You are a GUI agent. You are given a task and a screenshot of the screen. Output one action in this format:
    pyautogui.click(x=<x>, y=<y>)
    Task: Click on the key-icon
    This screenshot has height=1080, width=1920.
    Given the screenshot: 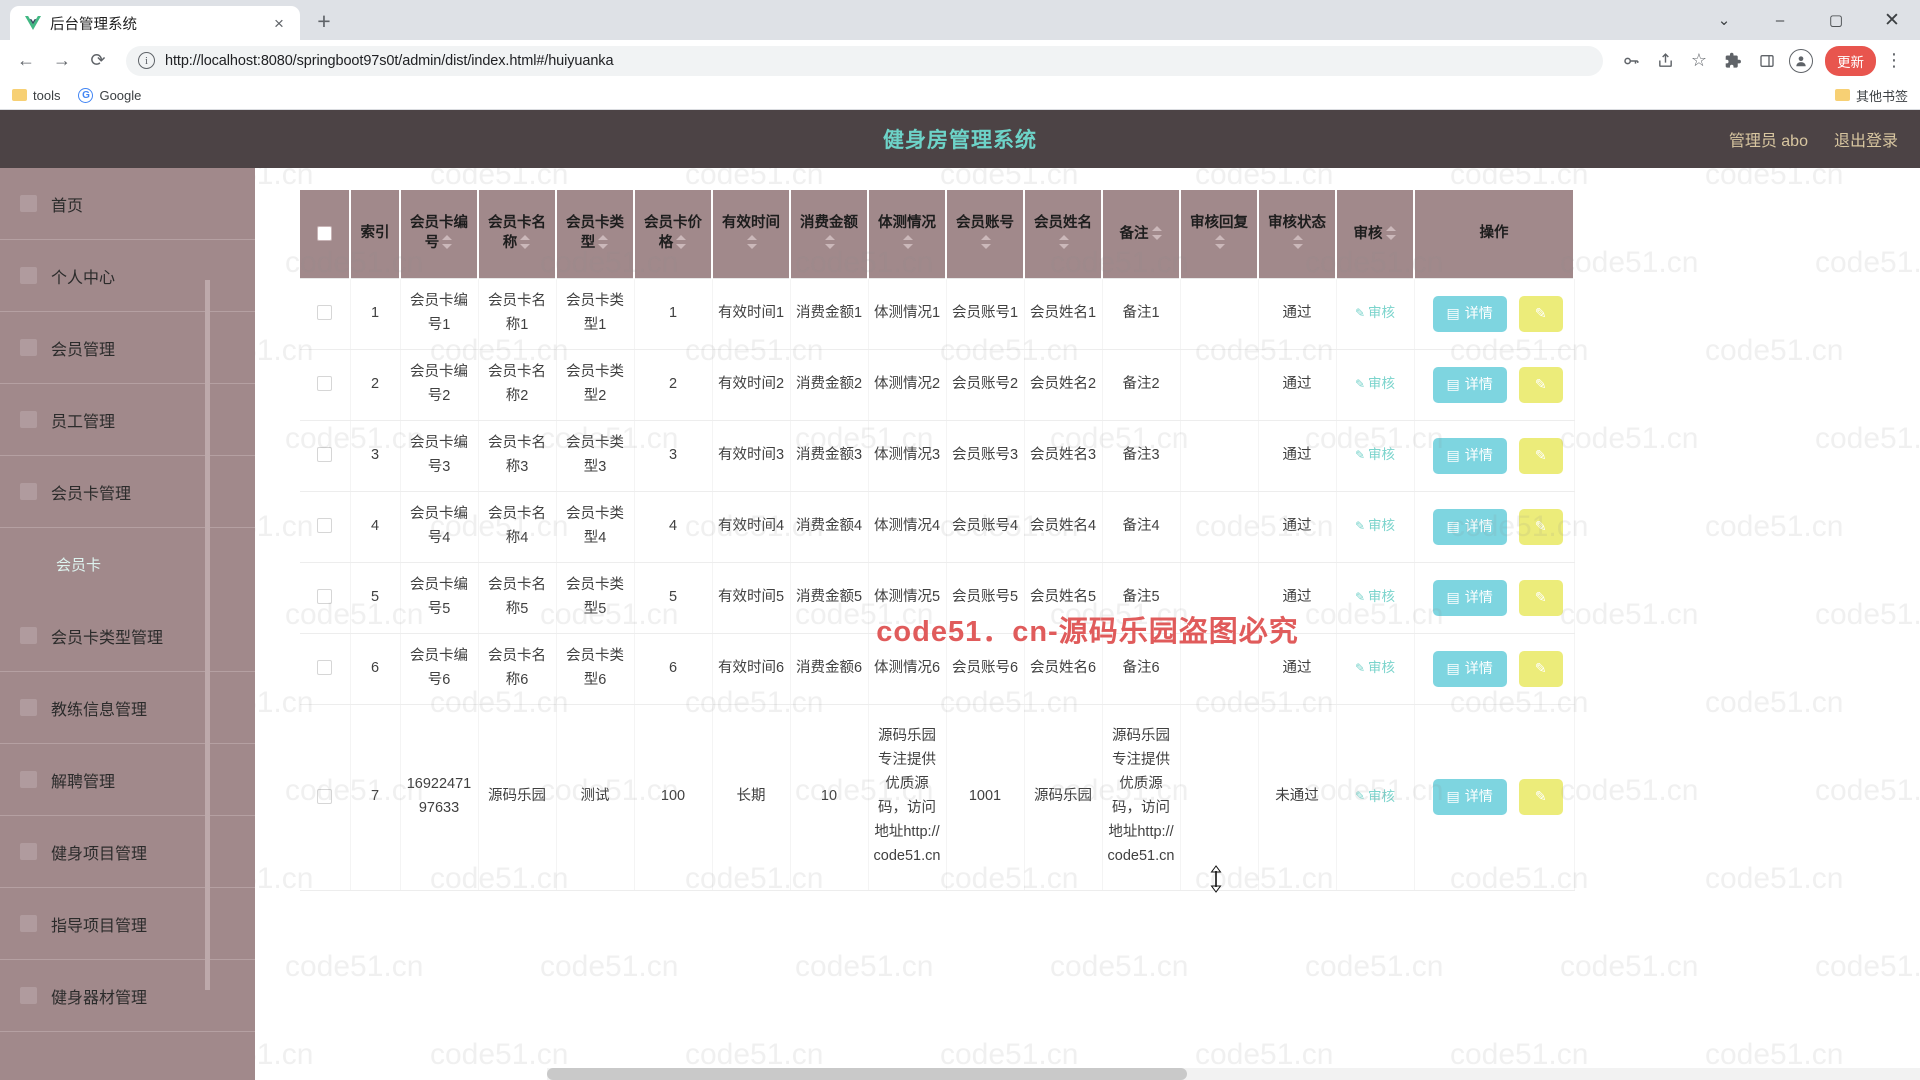 What is the action you would take?
    pyautogui.click(x=1631, y=61)
    